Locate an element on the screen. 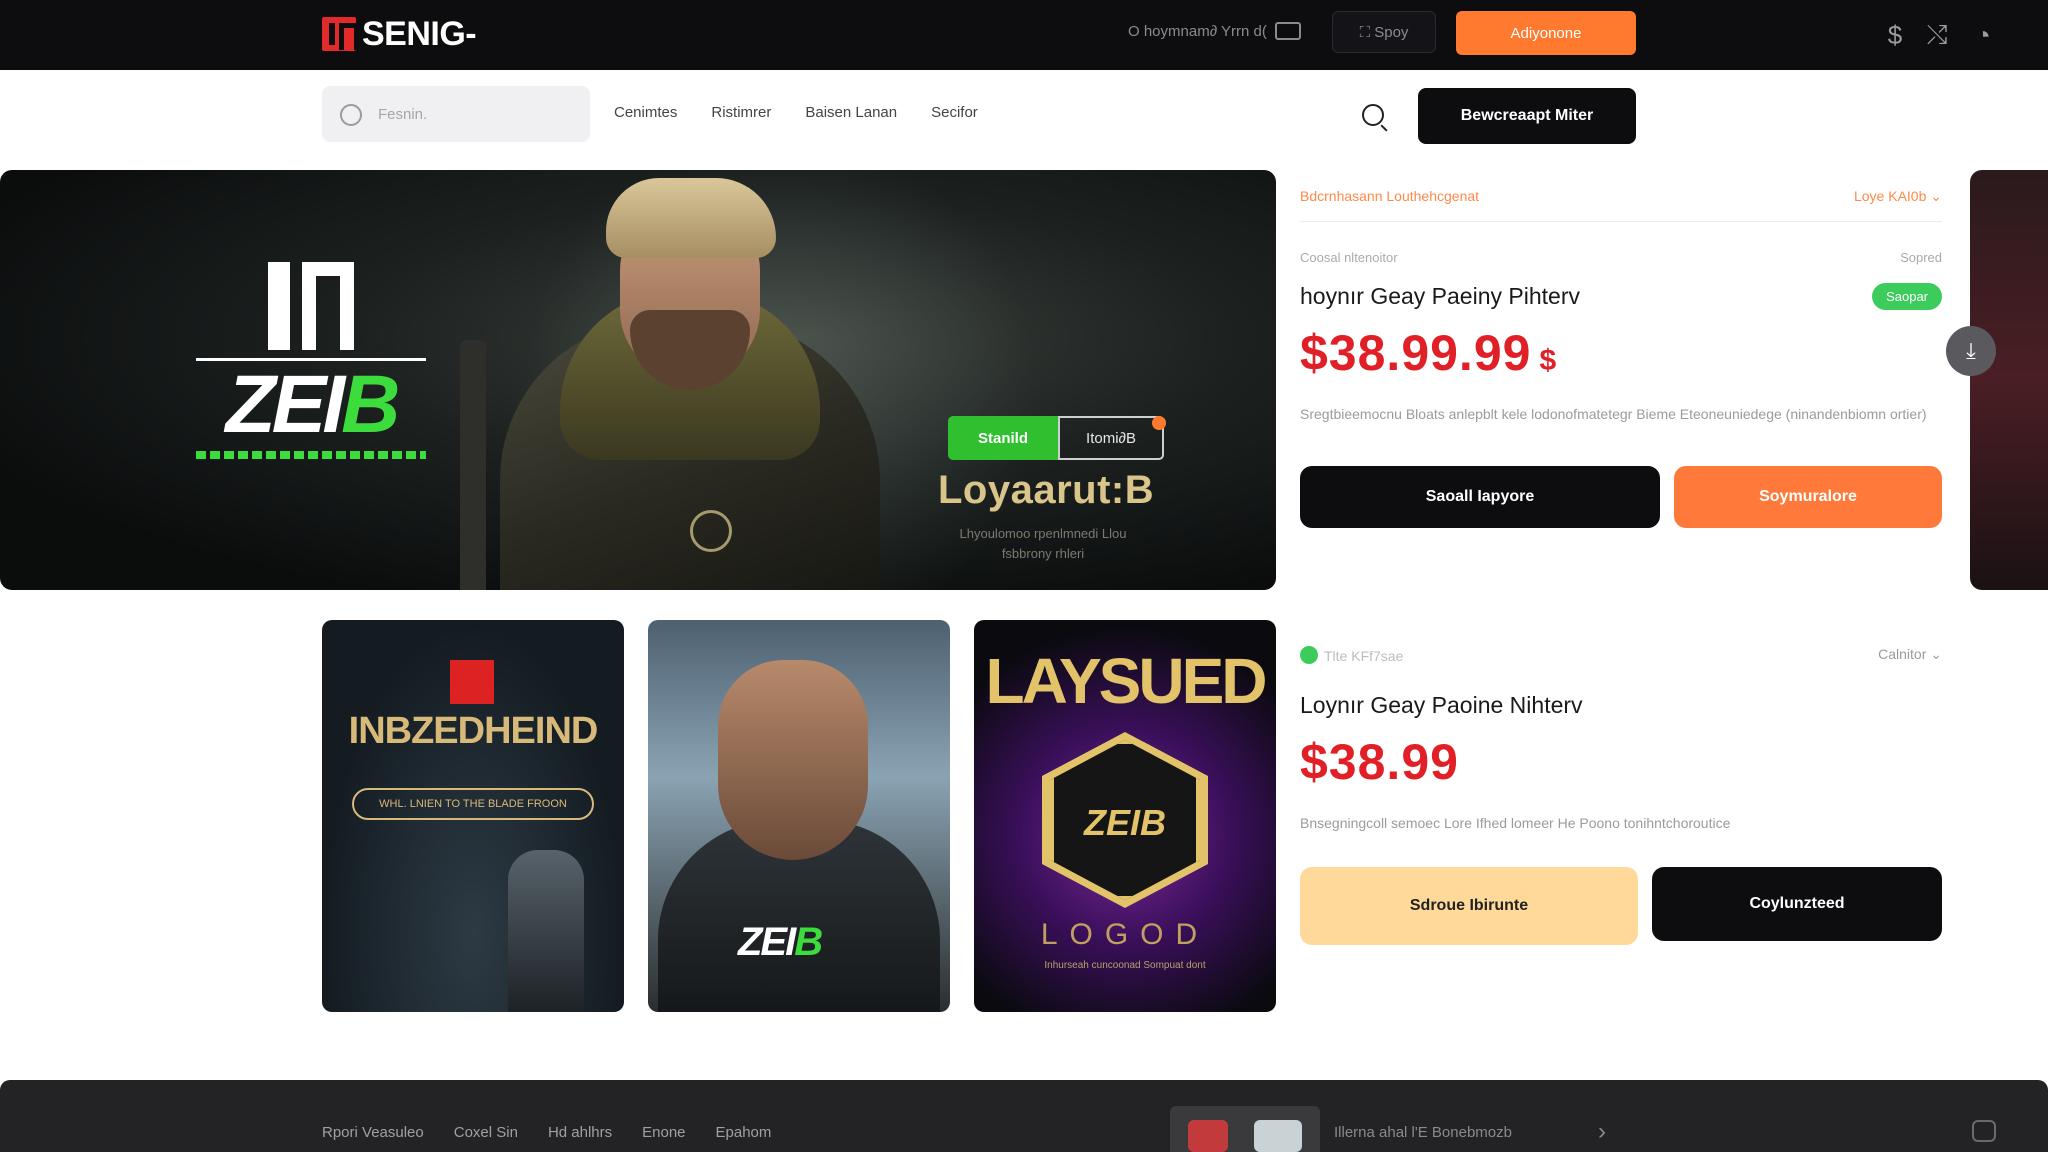  brand-logo: SENIG- is located at coordinates (399, 34).